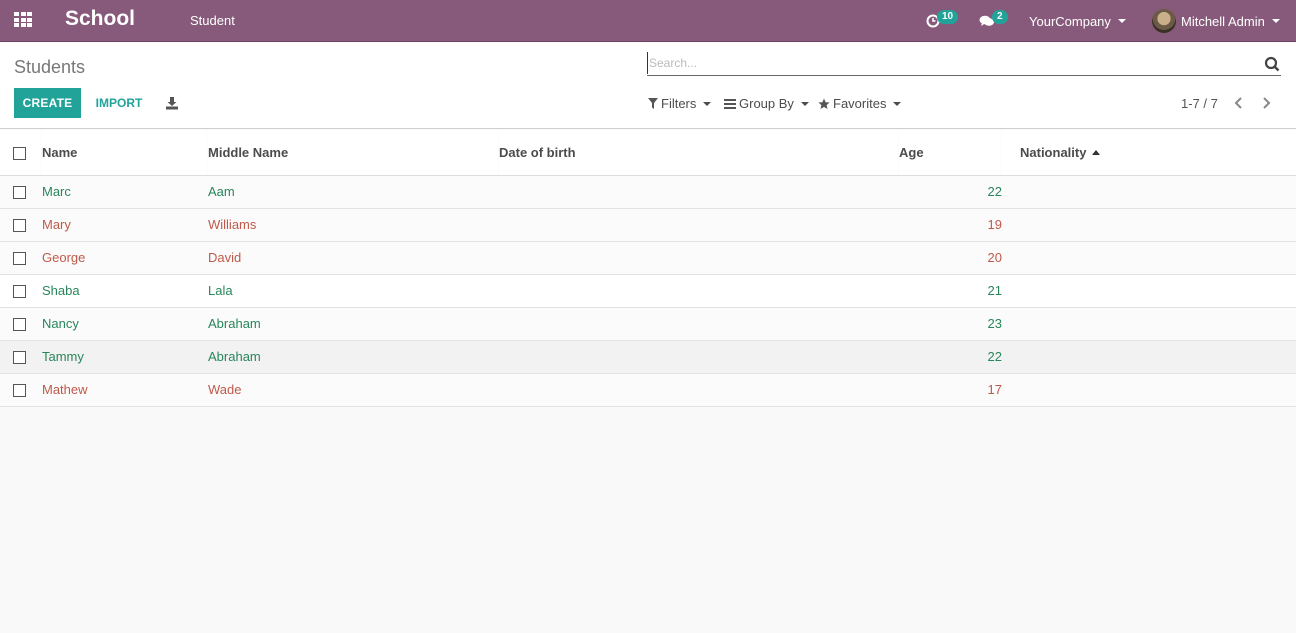 This screenshot has width=1296, height=633. What do you see at coordinates (353, 153) in the screenshot?
I see `column-header-middle-name: Middle Name` at bounding box center [353, 153].